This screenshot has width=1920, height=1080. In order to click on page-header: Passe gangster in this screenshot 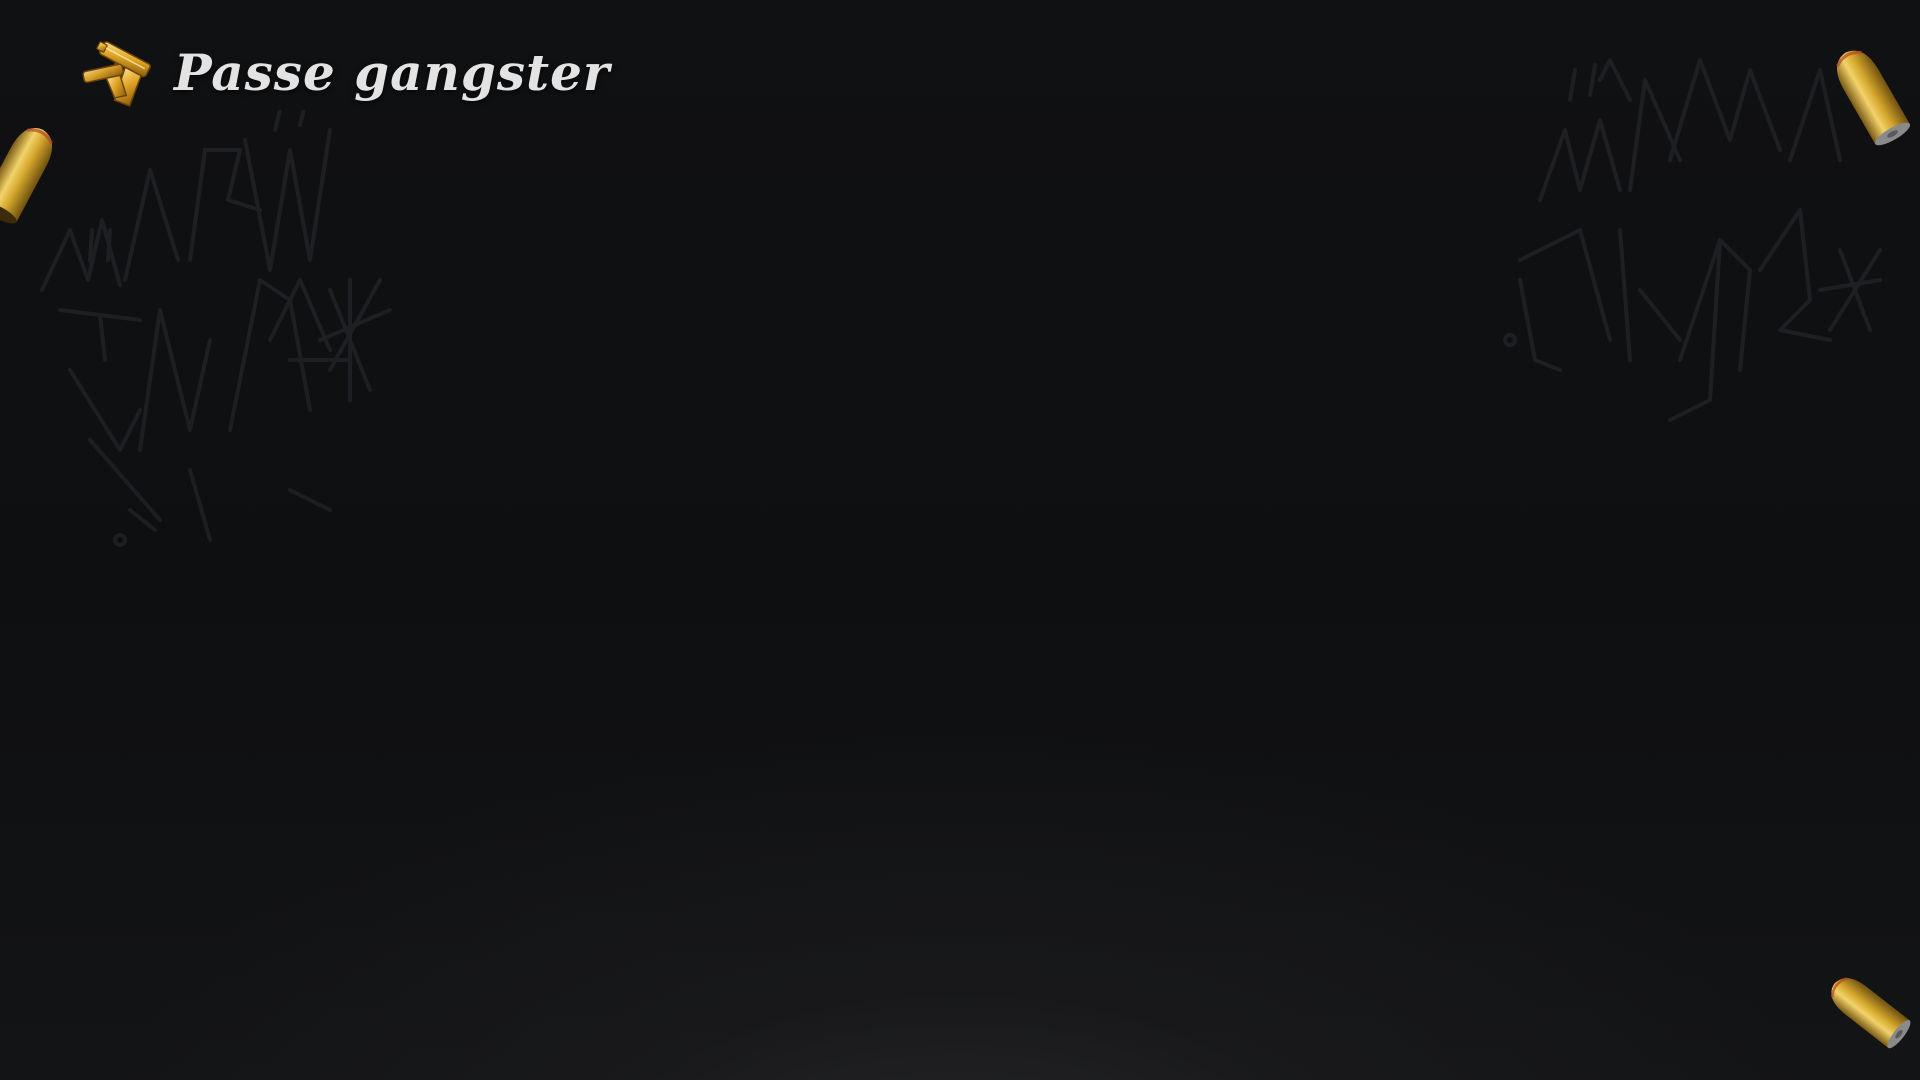, I will do `click(346, 73)`.